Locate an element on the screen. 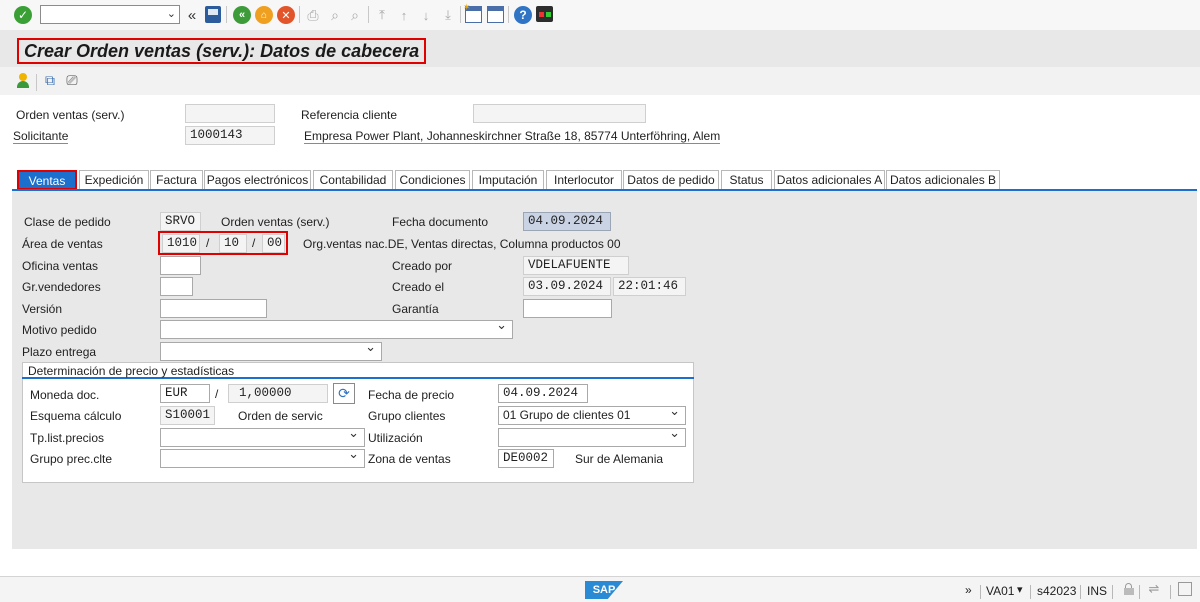  creado-el-time-field: 22:01:46 is located at coordinates (649, 286).